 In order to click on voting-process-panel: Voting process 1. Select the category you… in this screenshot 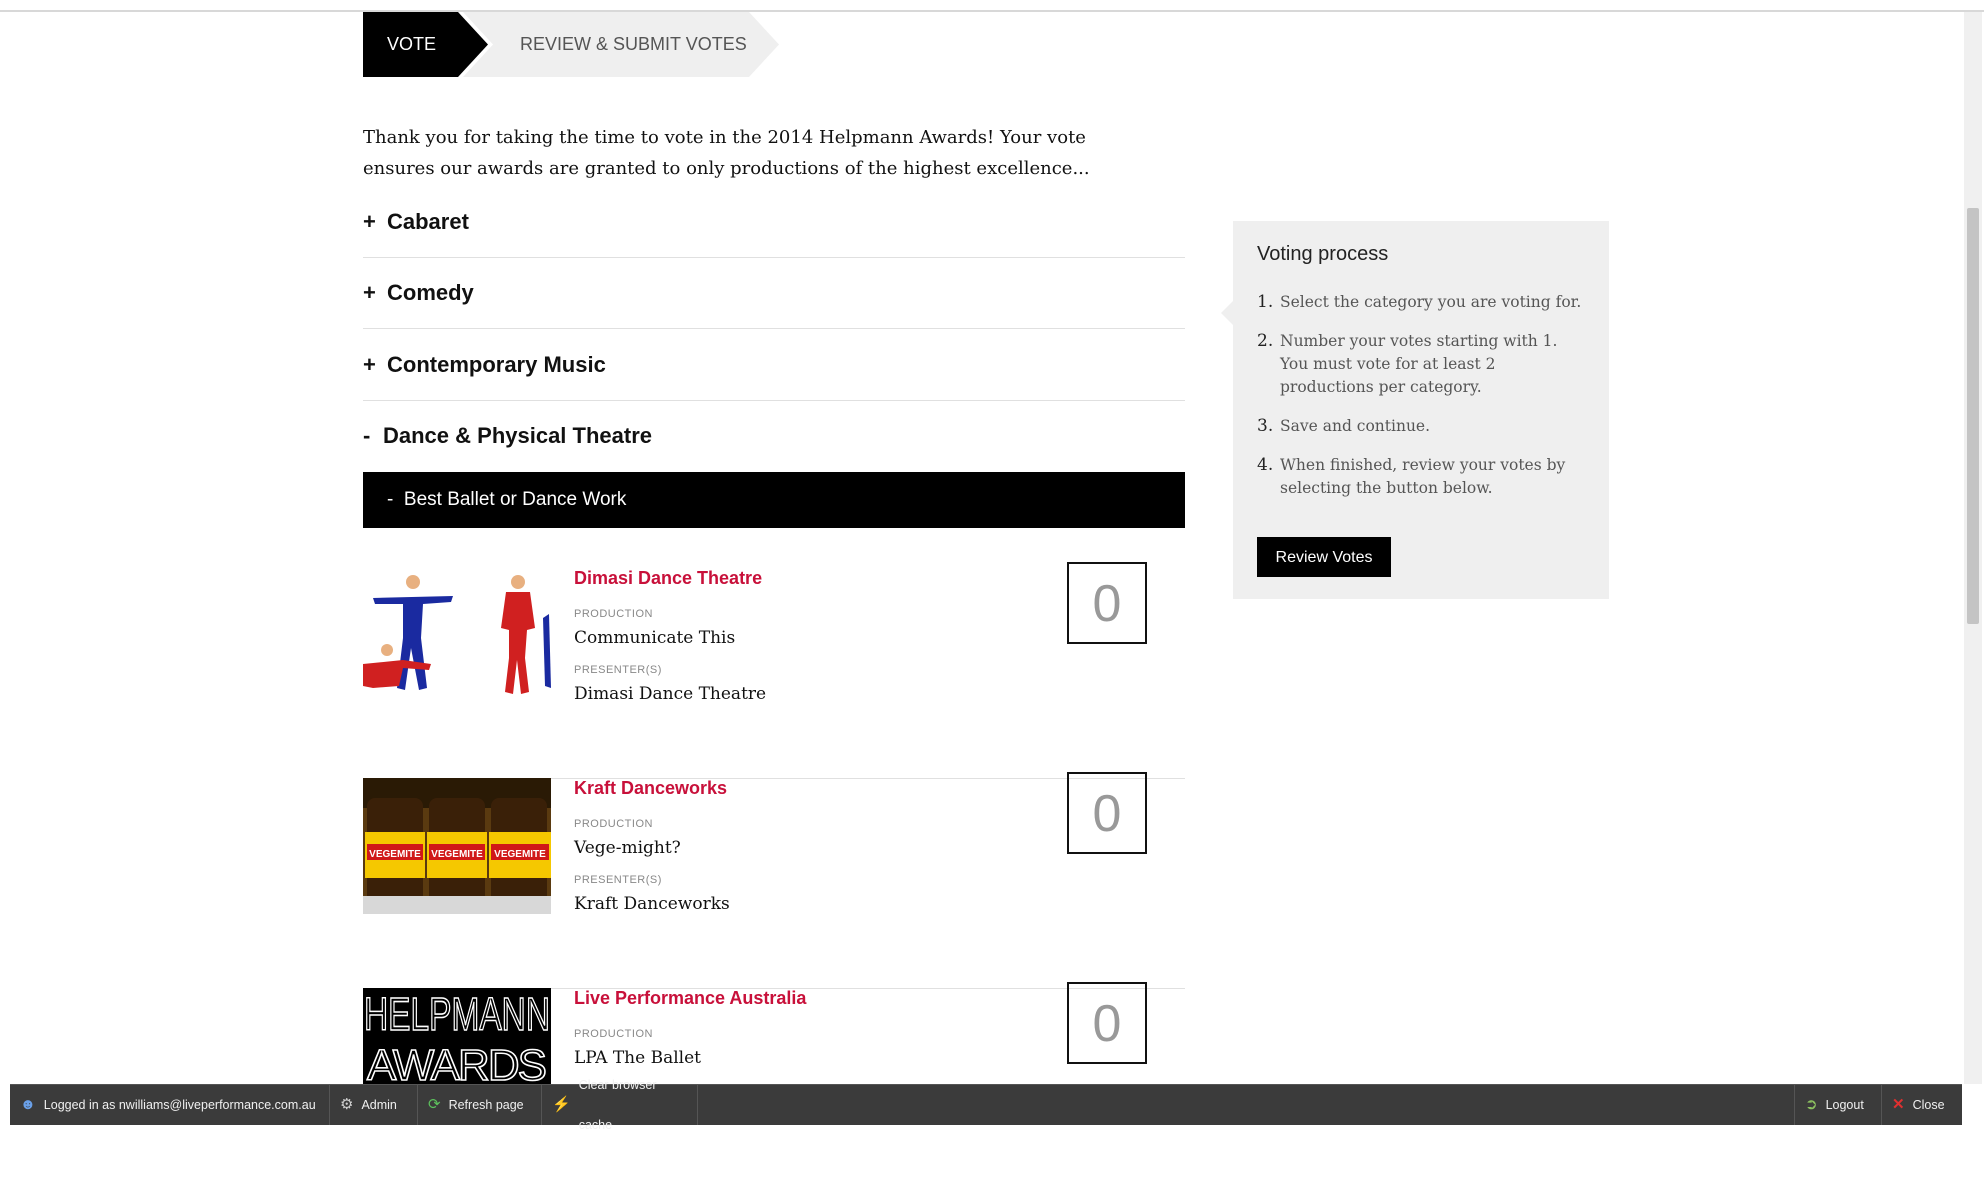, I will do `click(1415, 410)`.